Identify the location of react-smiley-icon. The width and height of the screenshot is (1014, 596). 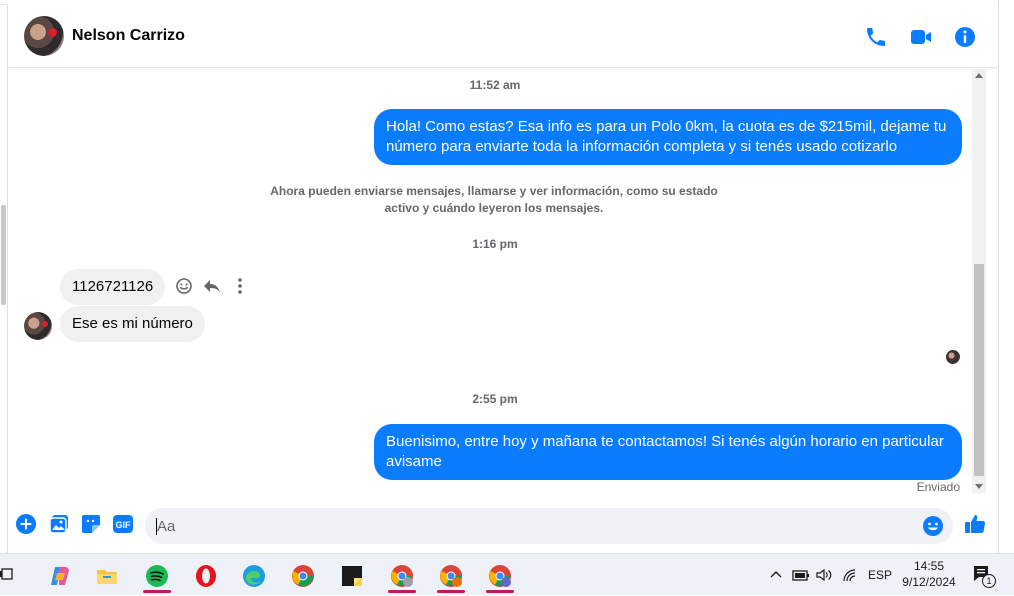
(184, 286).